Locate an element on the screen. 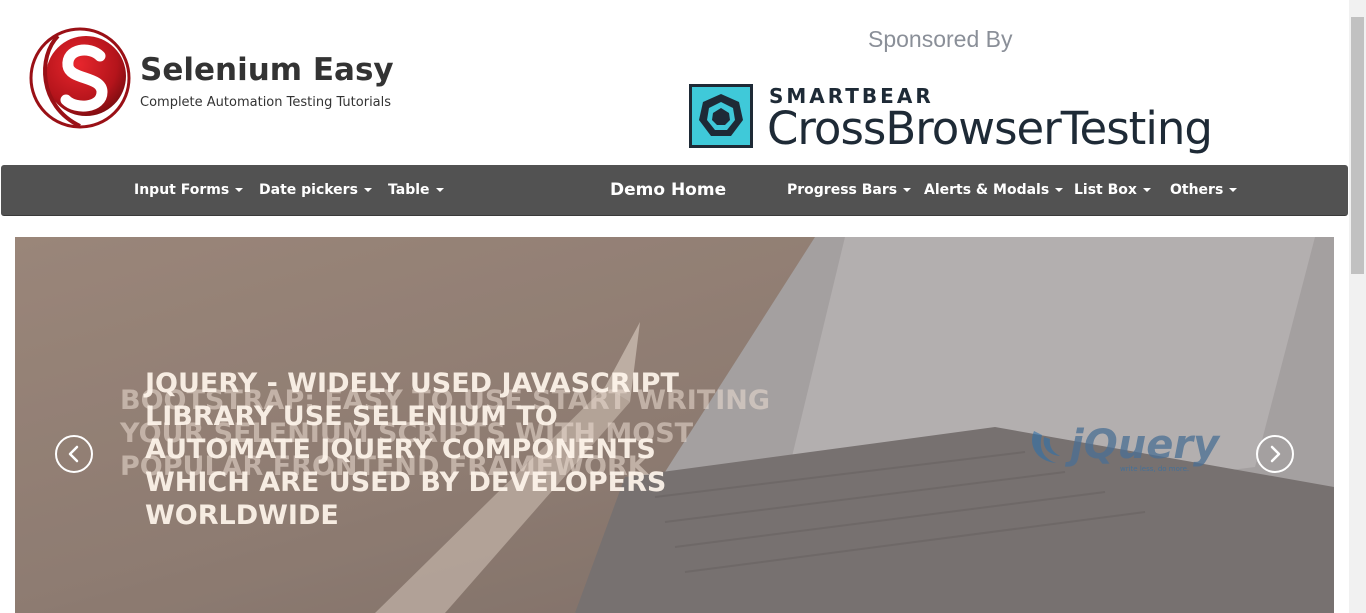 The height and width of the screenshot is (613, 1366). selenium-easy-logo is located at coordinates (80, 78).